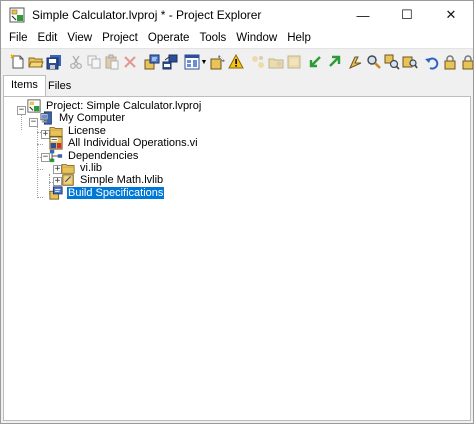  I want to click on undo-icon, so click(432, 62).